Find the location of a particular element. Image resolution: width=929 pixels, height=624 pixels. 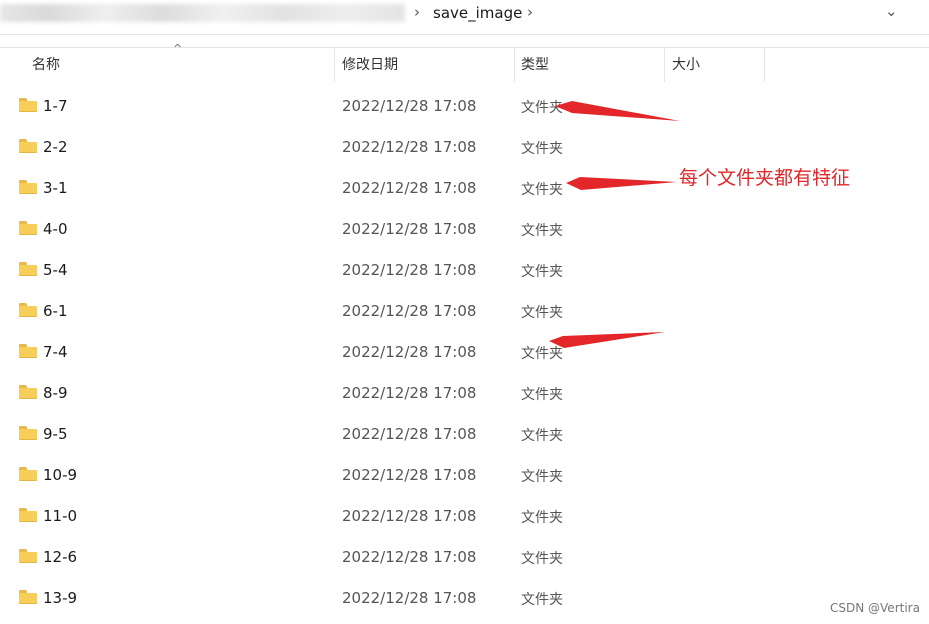

annotation-arrows is located at coordinates (614, 224).